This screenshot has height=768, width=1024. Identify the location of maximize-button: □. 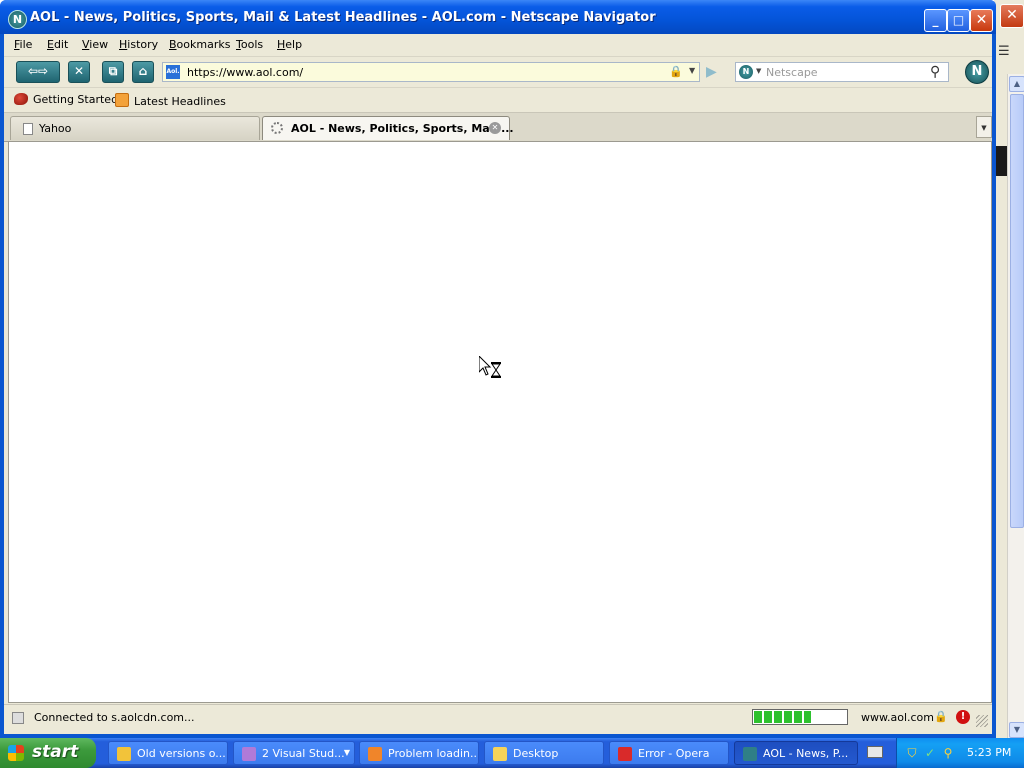
(958, 20).